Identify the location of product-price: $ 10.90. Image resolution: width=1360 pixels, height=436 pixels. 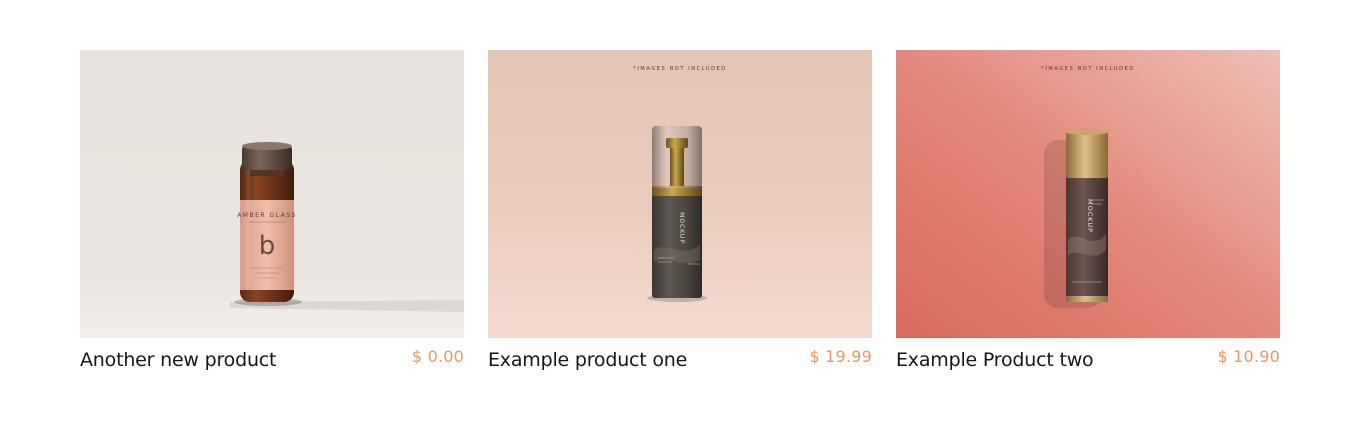
(1248, 356).